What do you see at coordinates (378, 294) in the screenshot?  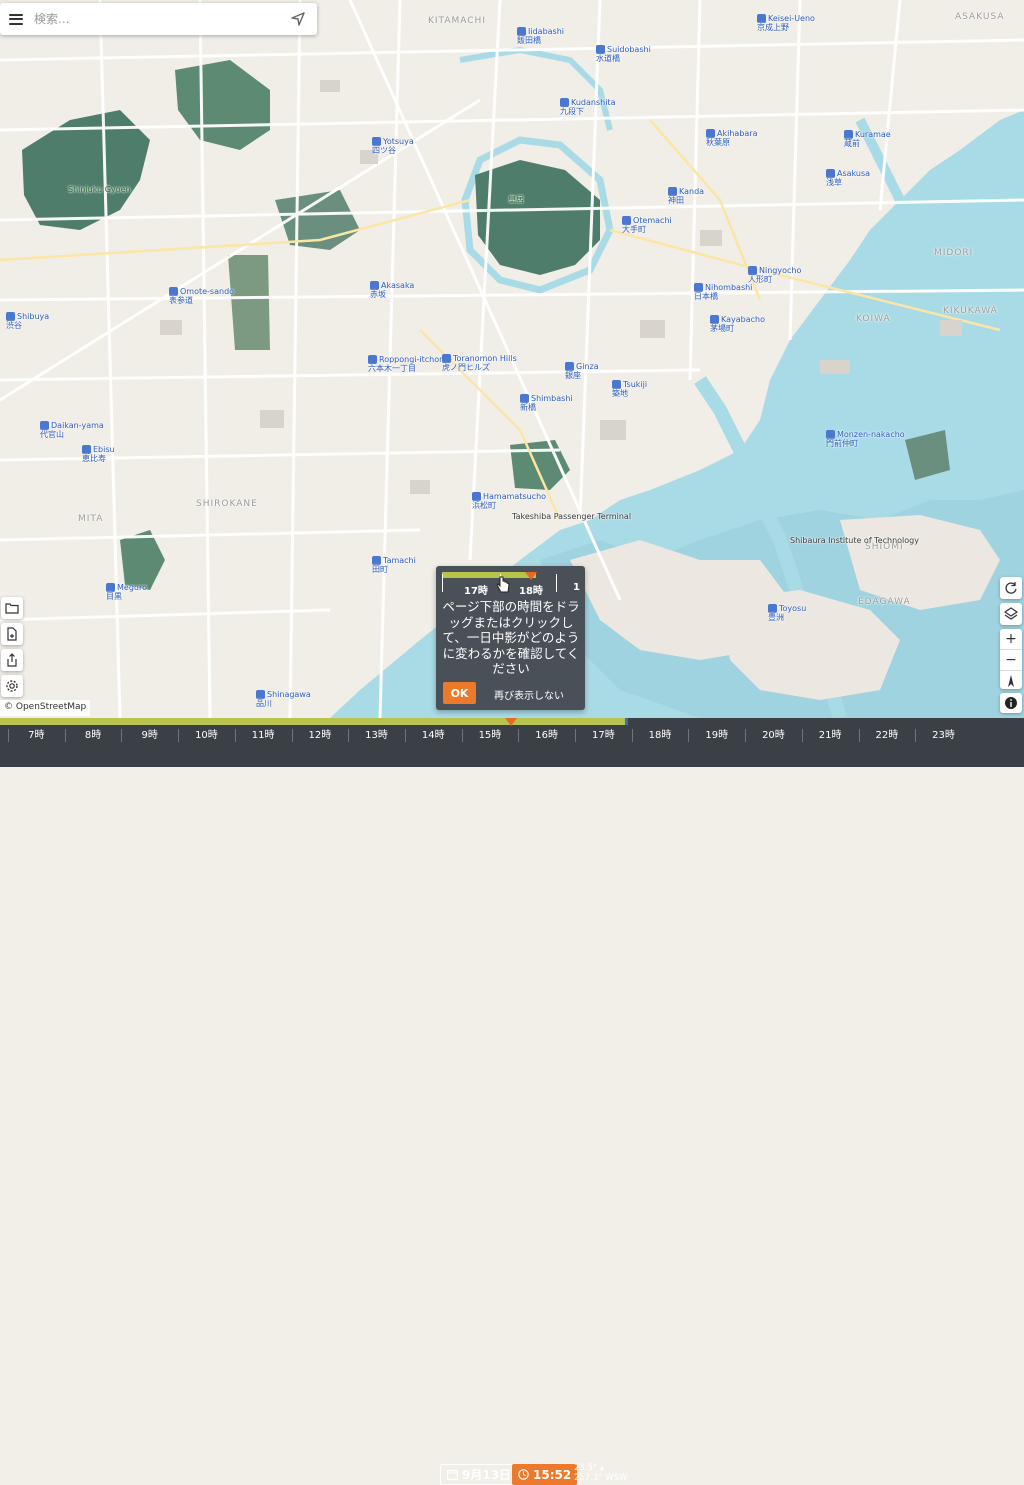 I see `station-name-jp: 赤坂` at bounding box center [378, 294].